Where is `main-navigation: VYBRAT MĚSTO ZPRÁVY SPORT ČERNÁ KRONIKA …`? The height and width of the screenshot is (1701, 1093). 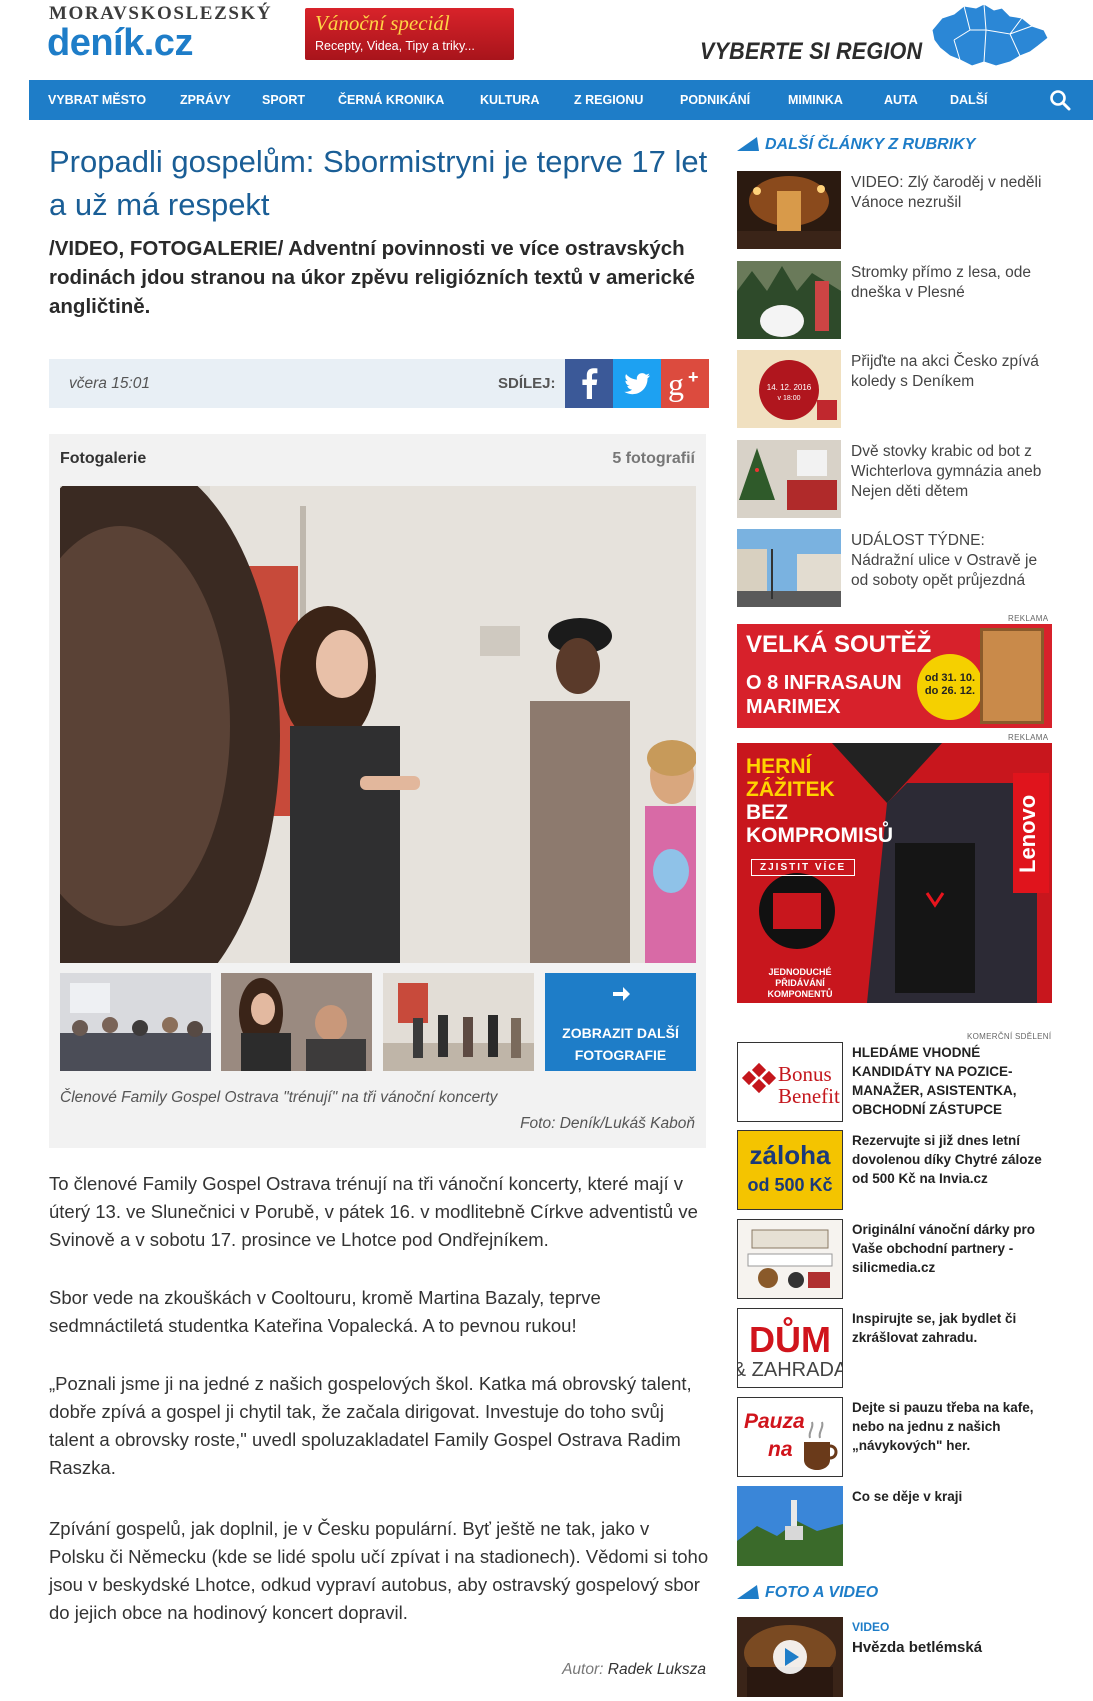 main-navigation: VYBRAT MĚSTO ZPRÁVY SPORT ČERNÁ KRONIKA … is located at coordinates (561, 100).